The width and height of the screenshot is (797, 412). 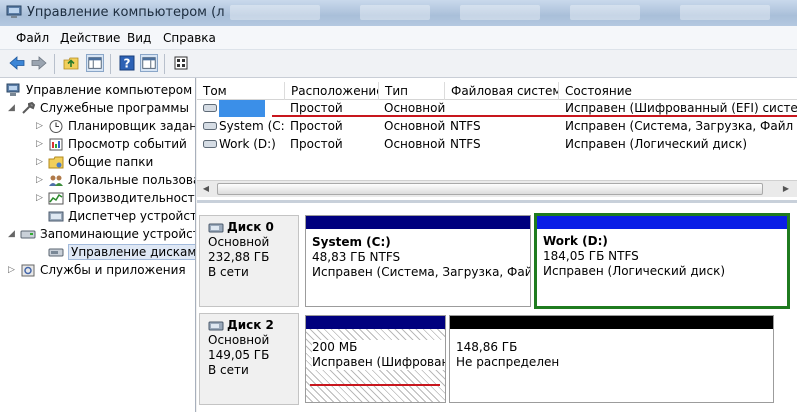 I want to click on column-header-type: Тип, so click(x=412, y=91).